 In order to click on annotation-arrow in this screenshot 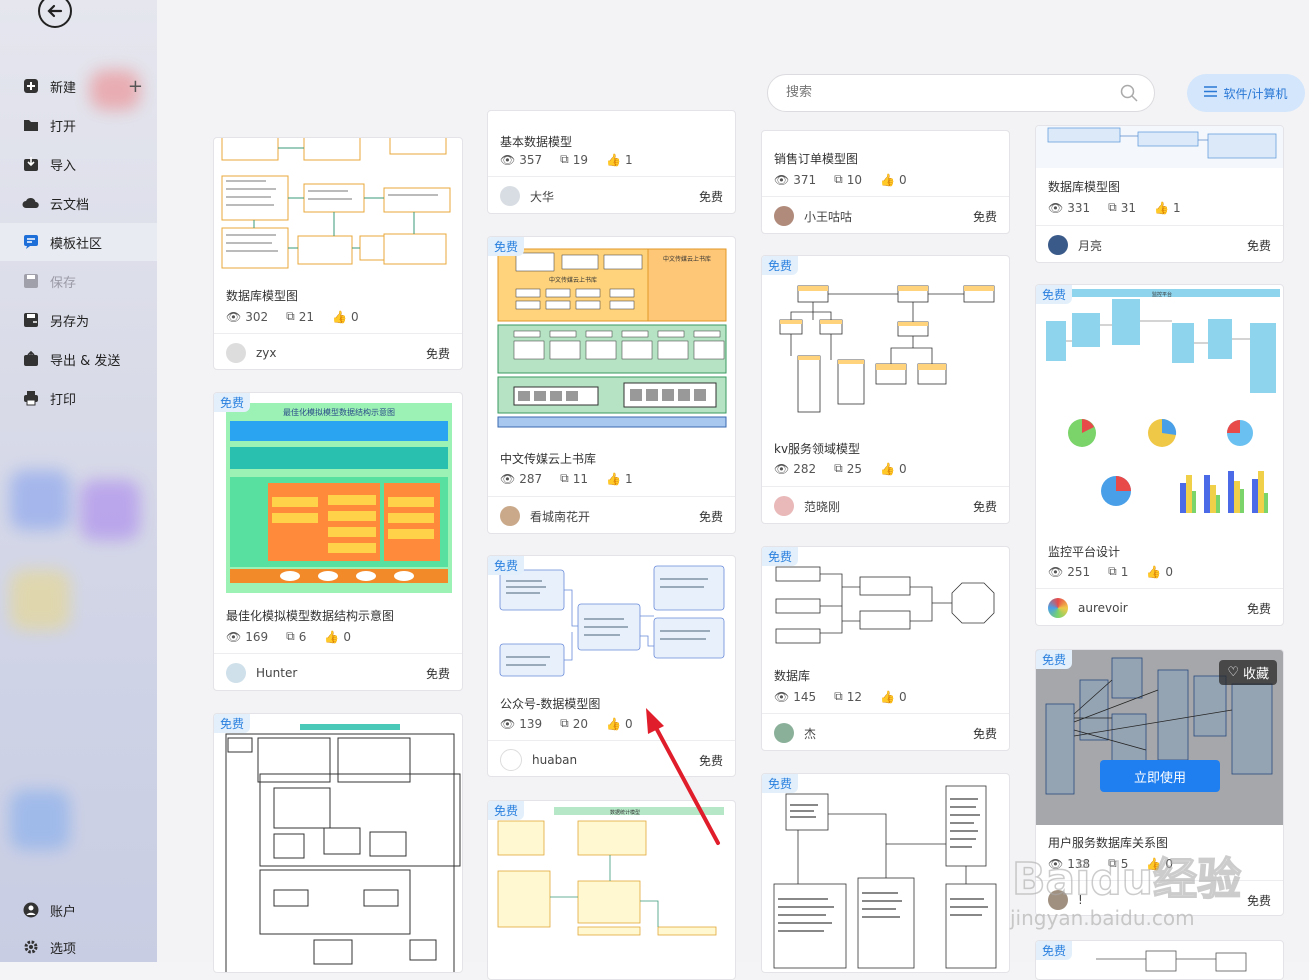, I will do `click(683, 776)`.